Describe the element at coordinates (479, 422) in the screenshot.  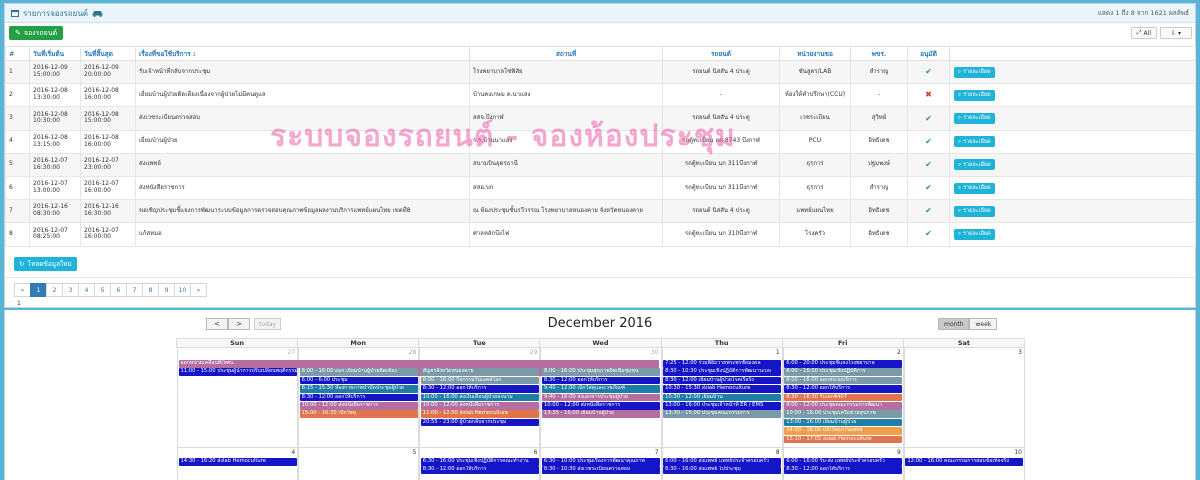
I see `calendar-event: 20:55 - 23:00 ผู้ป่วยกลับจากประชุม` at that location.